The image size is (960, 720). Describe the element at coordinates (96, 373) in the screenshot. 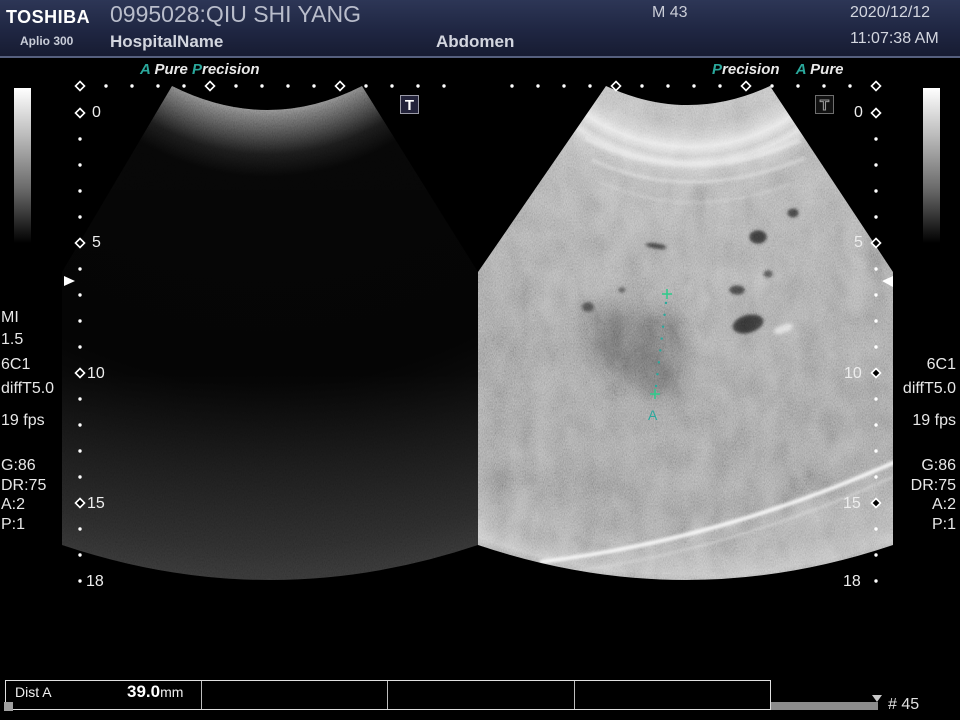

I see `depth-label-left: 10` at that location.